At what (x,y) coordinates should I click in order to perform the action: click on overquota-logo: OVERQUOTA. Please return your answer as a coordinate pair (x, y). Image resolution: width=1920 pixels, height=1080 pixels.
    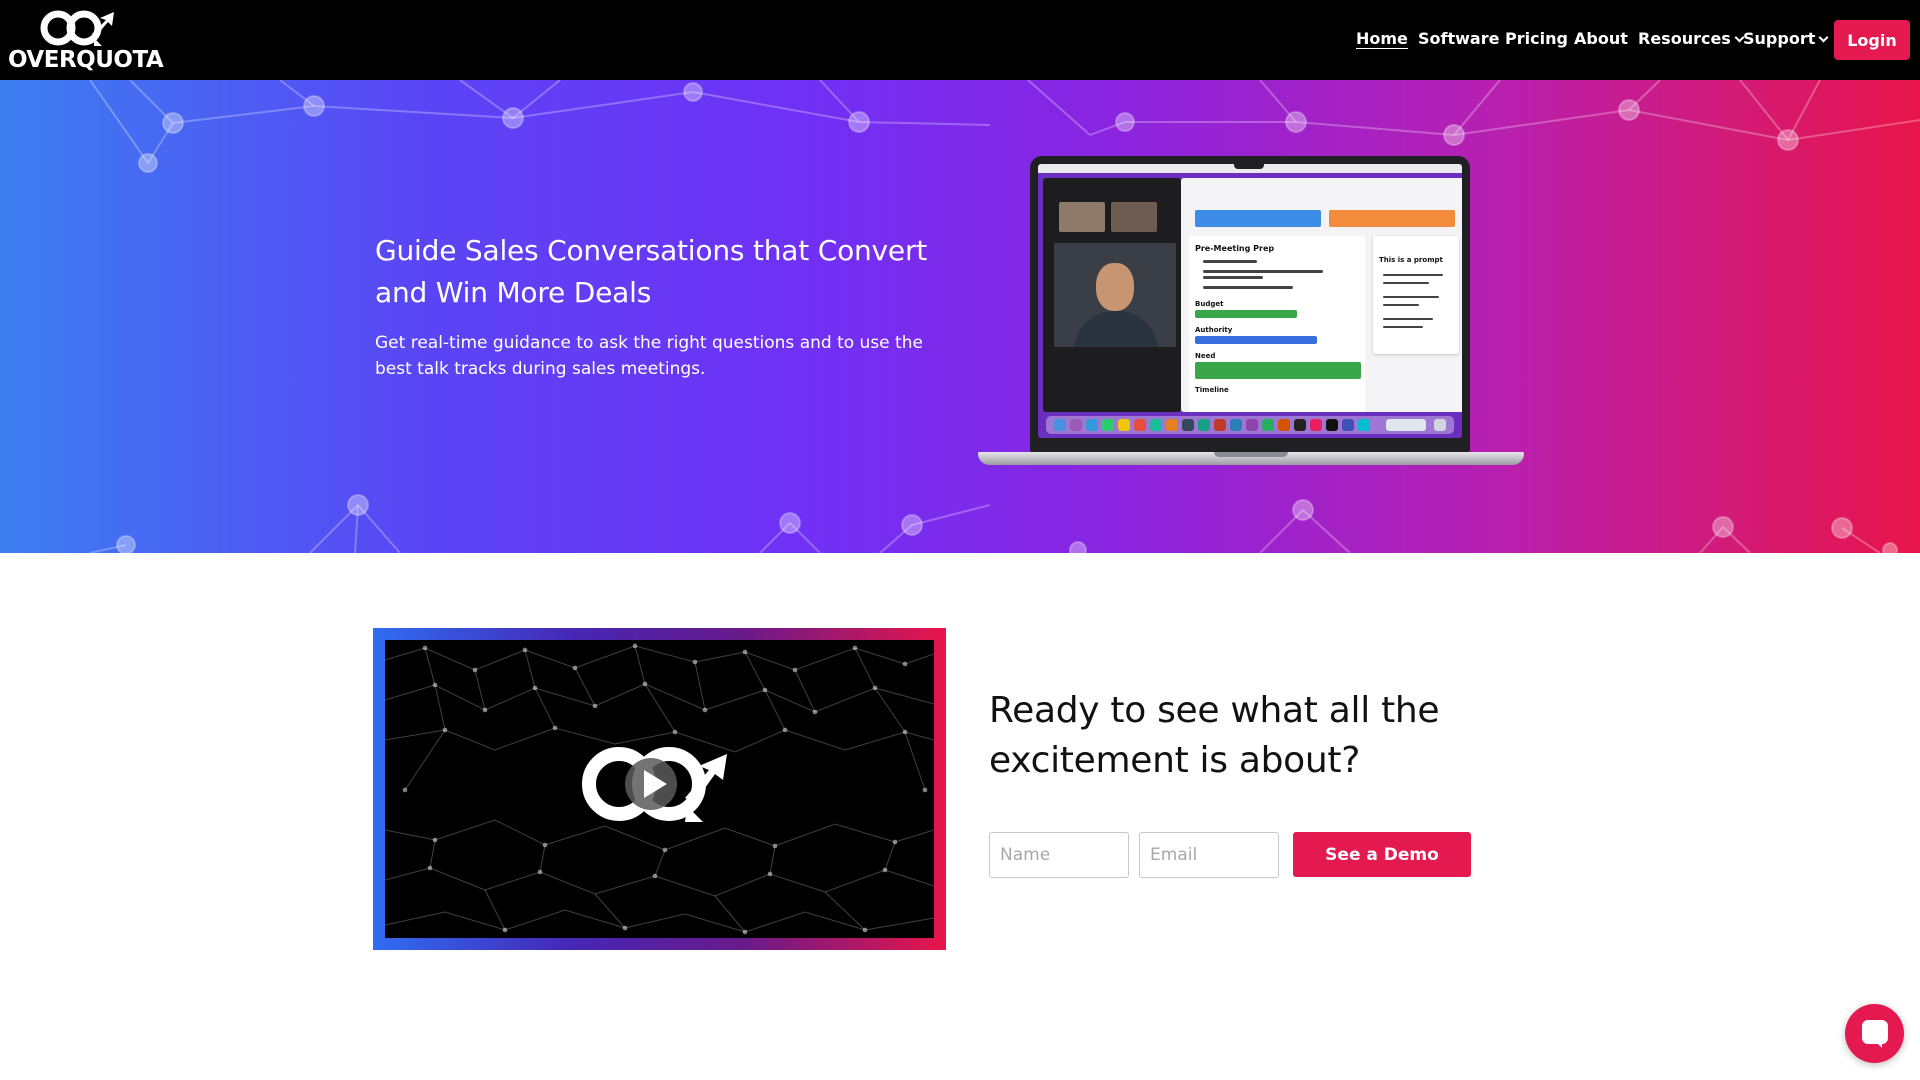
    Looking at the image, I should click on (86, 40).